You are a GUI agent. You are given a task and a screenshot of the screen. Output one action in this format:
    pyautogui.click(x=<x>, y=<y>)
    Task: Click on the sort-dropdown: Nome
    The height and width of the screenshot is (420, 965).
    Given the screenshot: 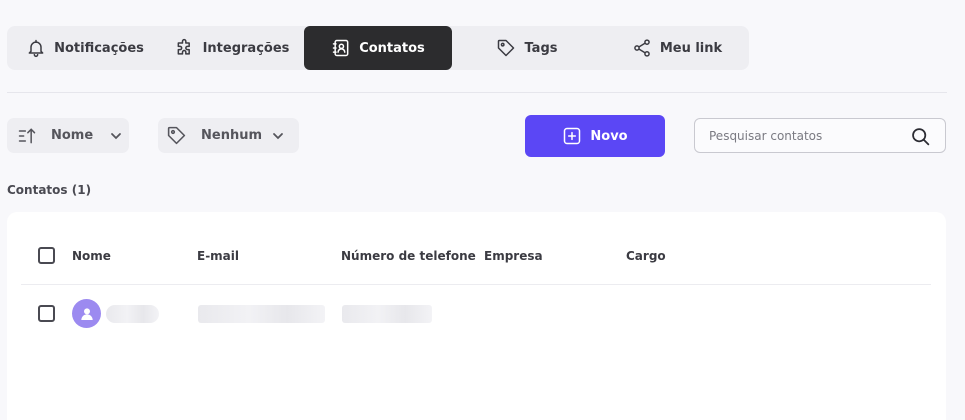 What is the action you would take?
    pyautogui.click(x=68, y=135)
    